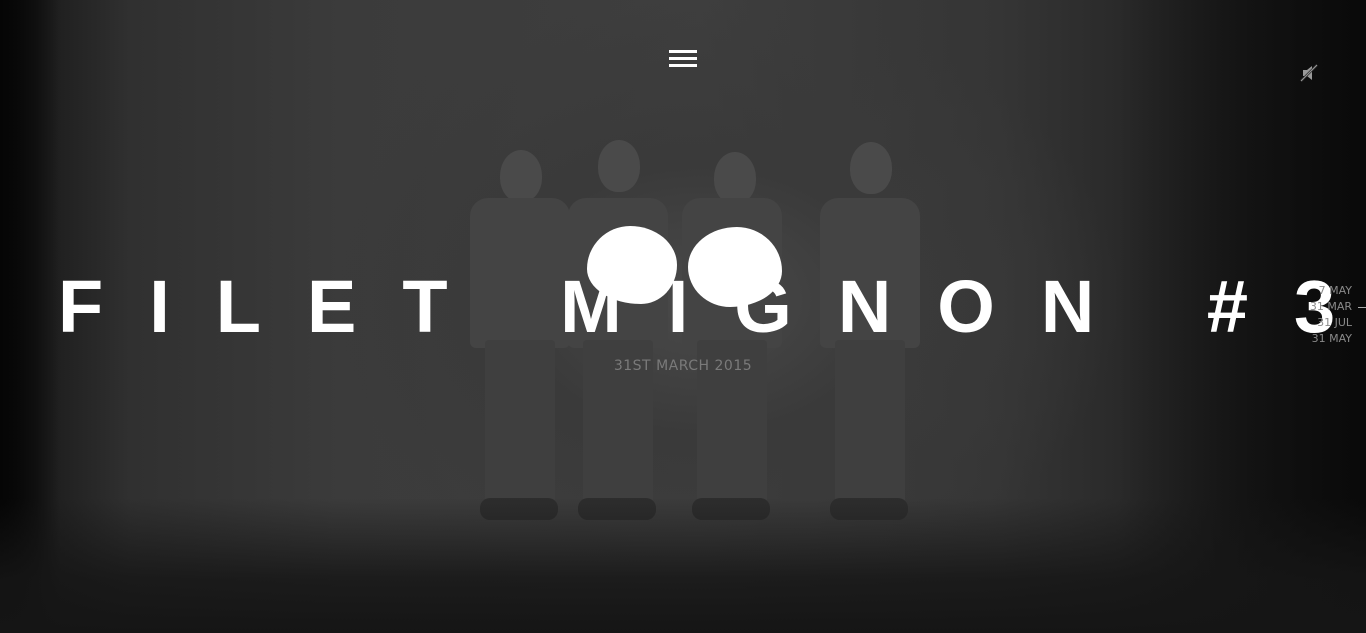 This screenshot has width=1366, height=633. What do you see at coordinates (1311, 323) in the screenshot?
I see `timeline-item: 31 JUL` at bounding box center [1311, 323].